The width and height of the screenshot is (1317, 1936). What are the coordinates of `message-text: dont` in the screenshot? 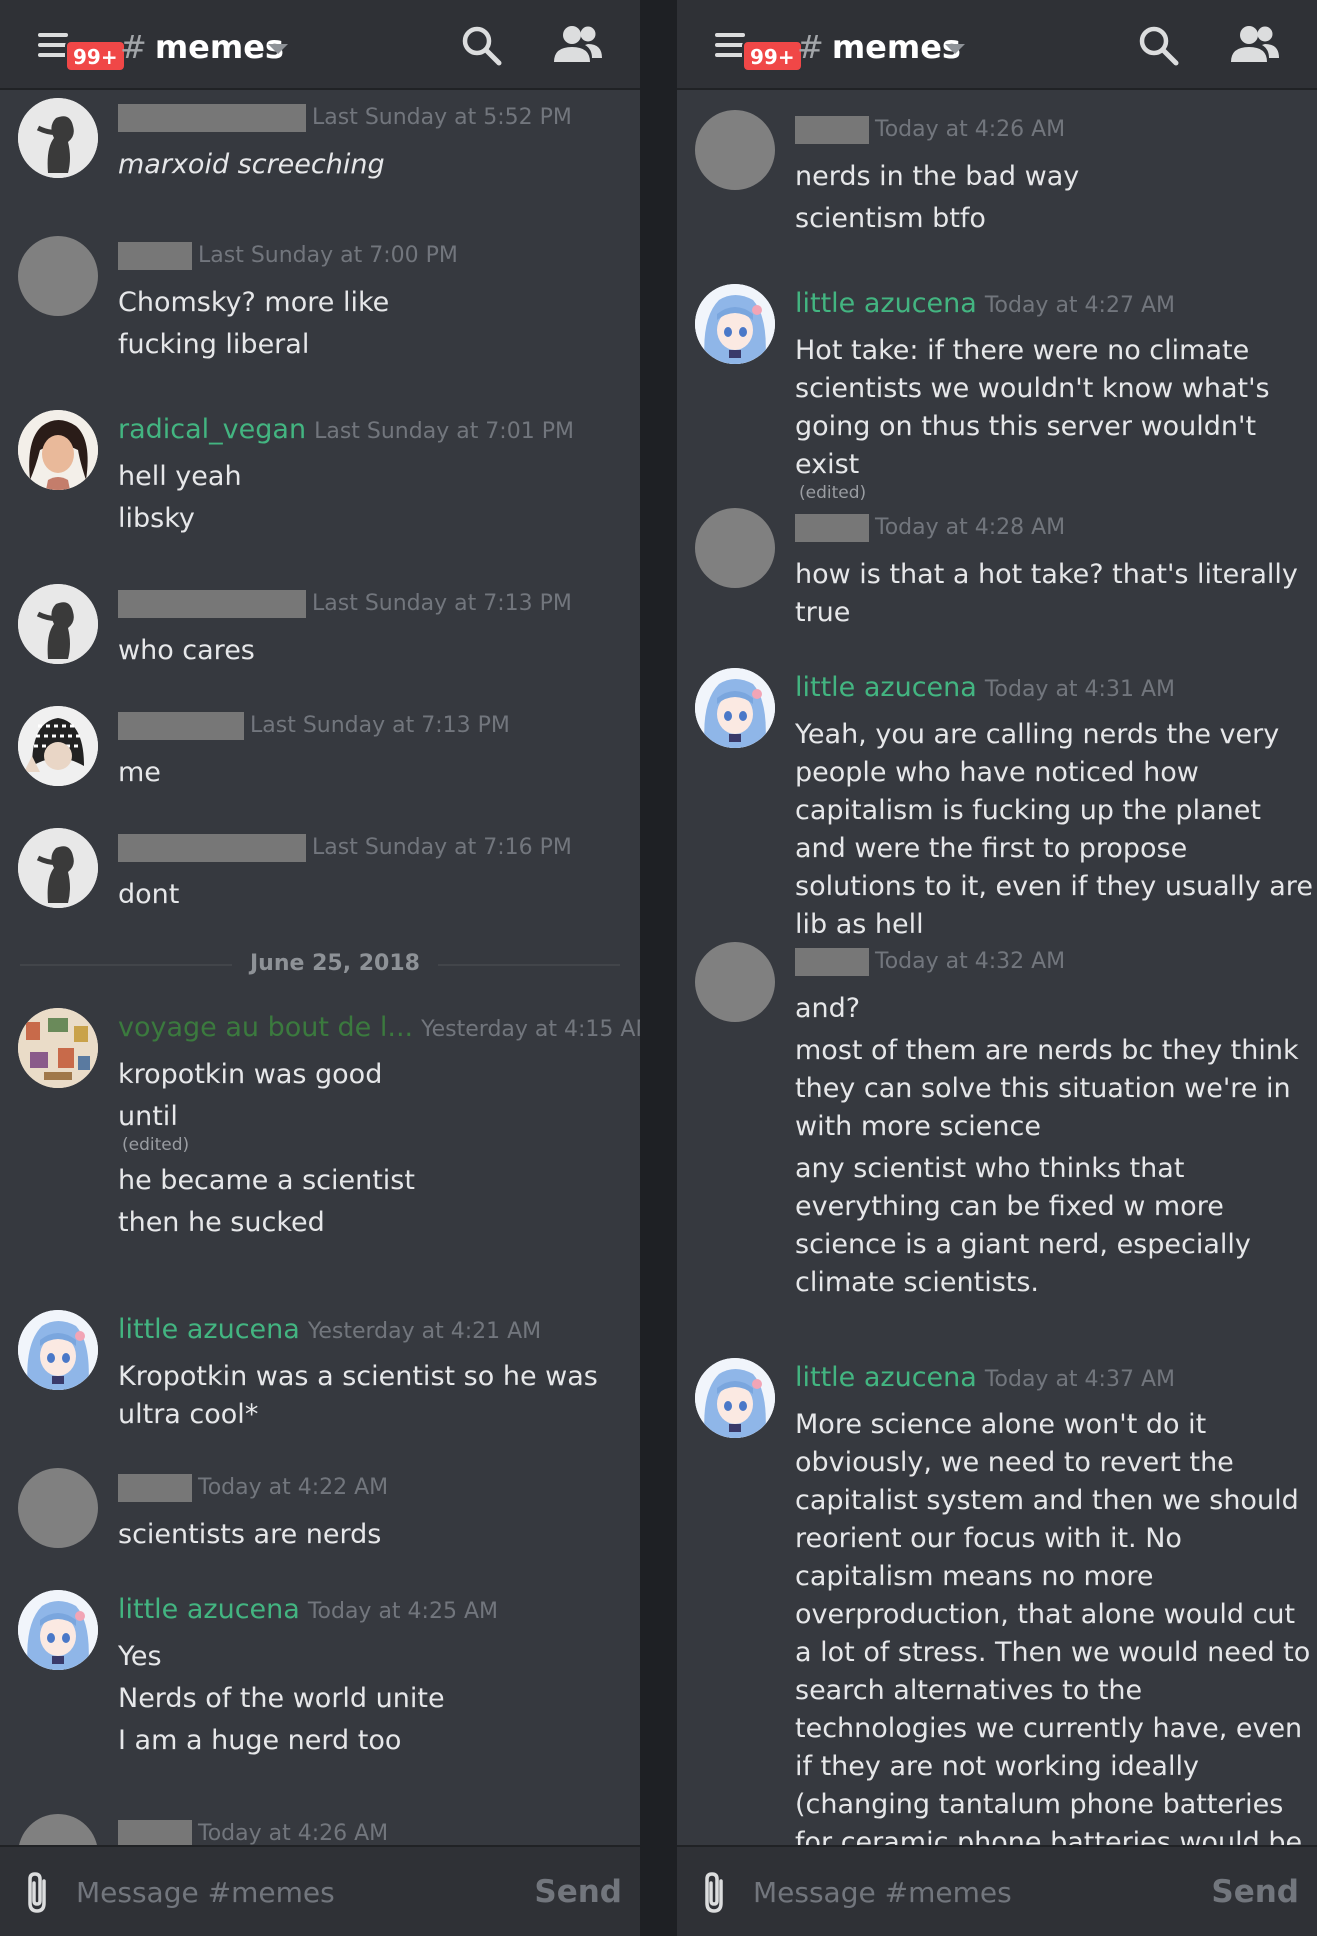 It's located at (149, 894).